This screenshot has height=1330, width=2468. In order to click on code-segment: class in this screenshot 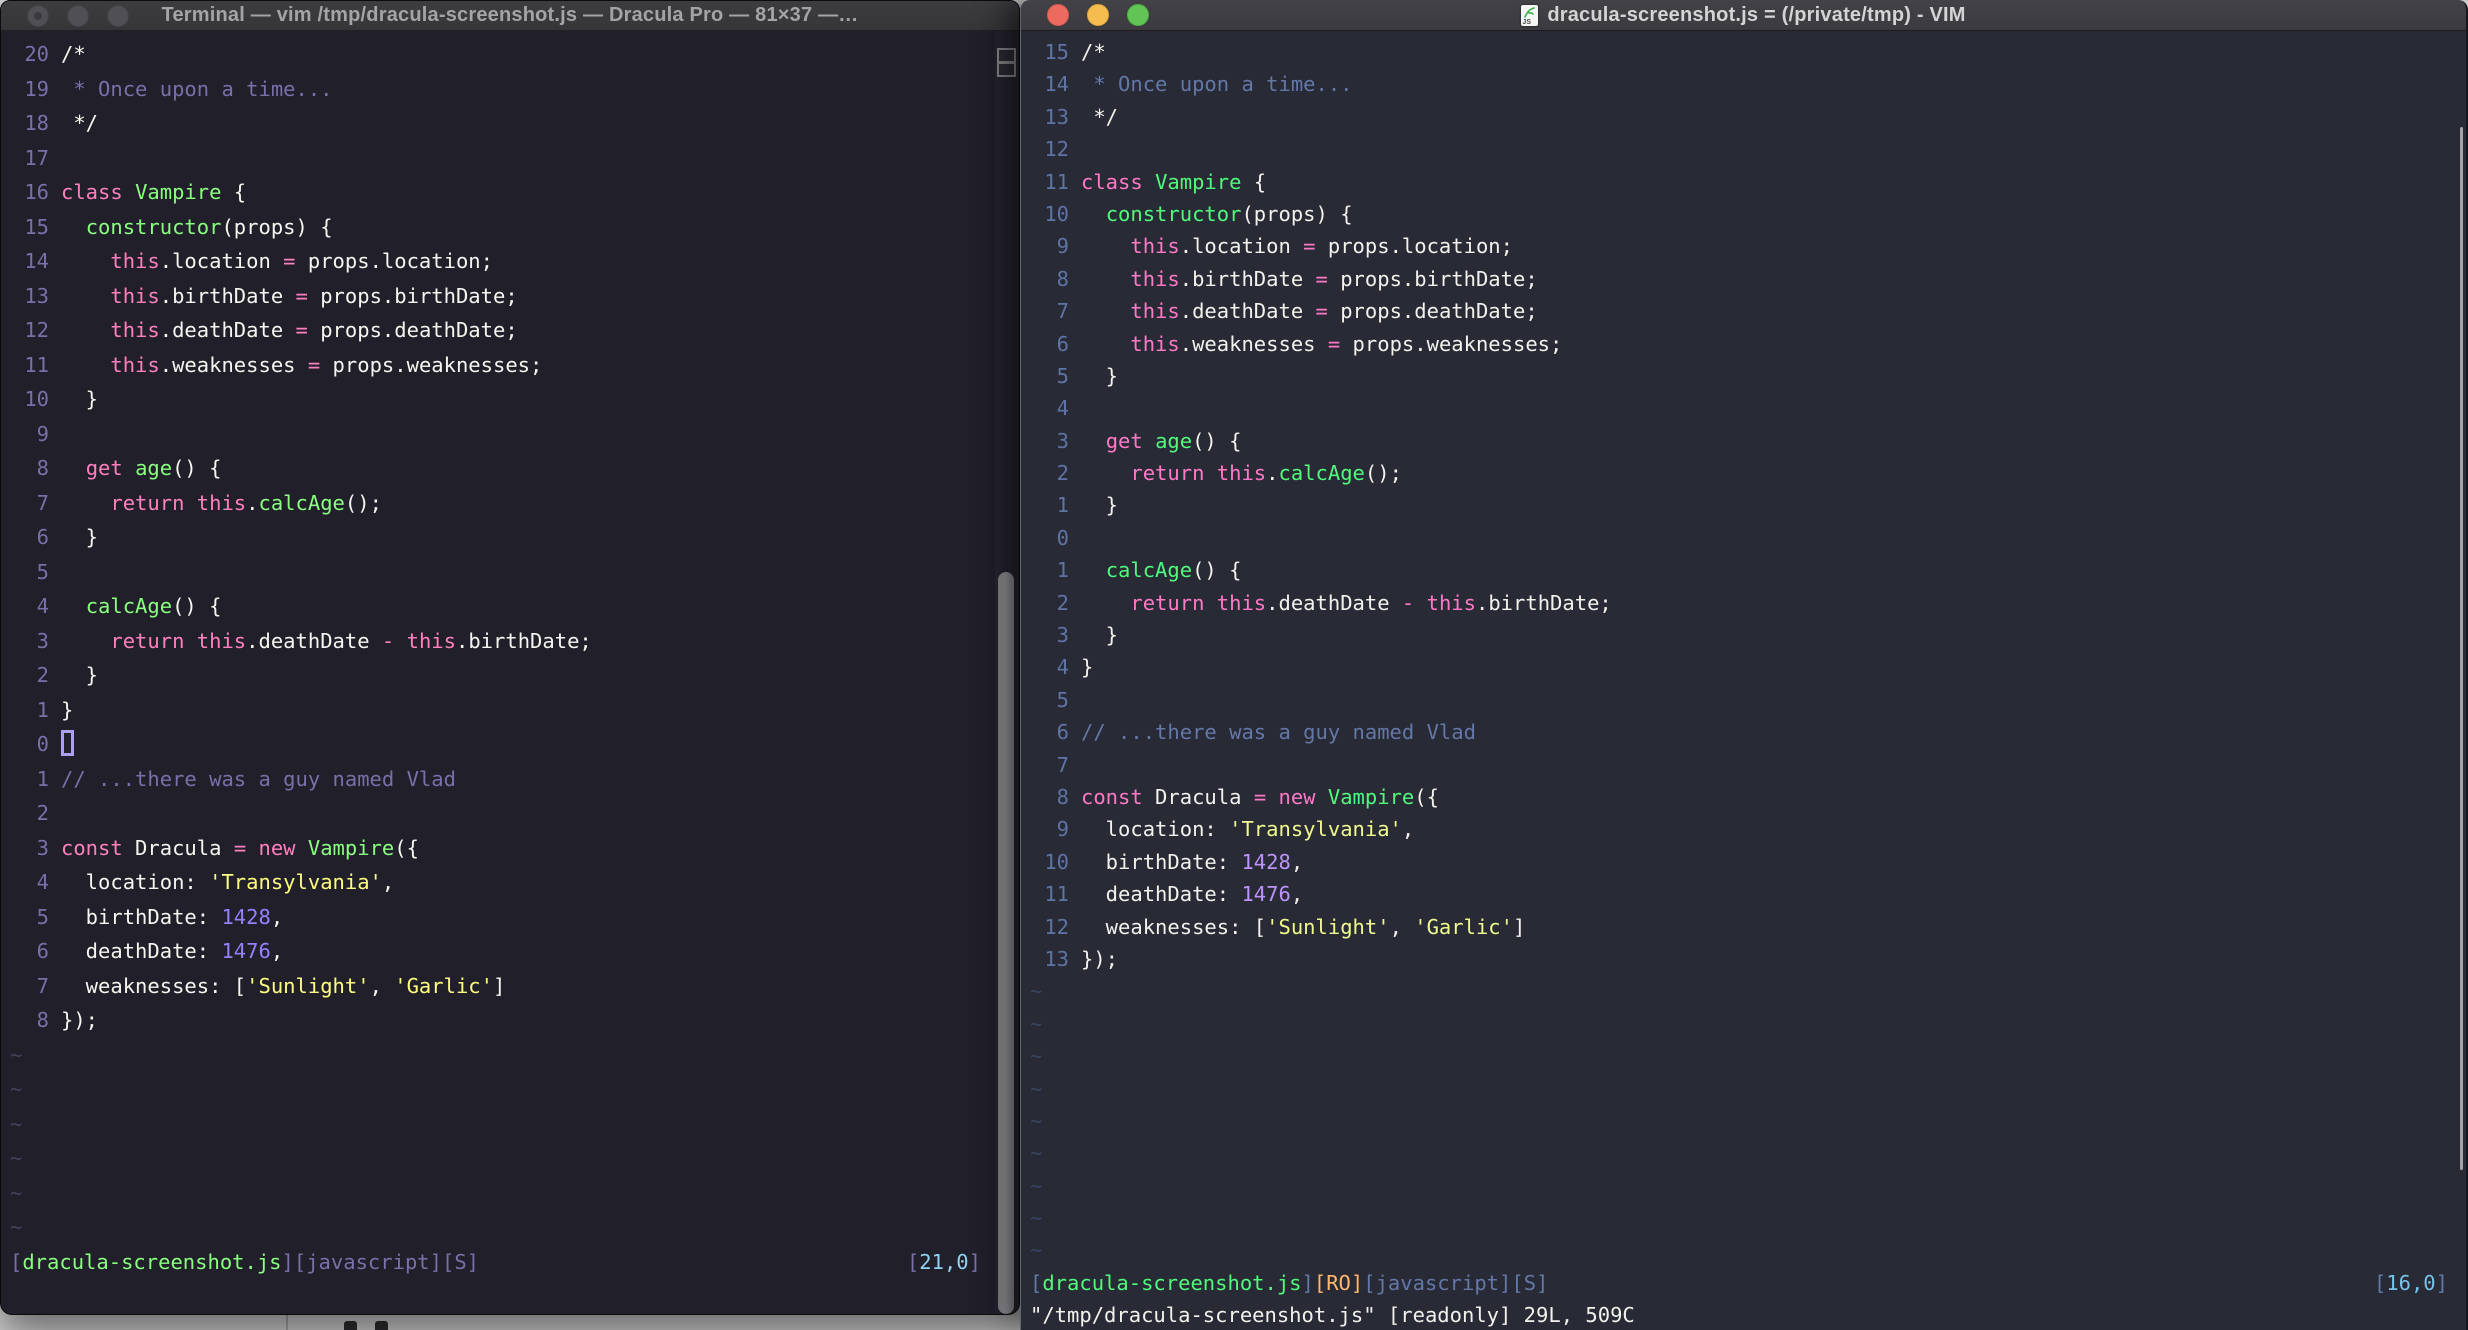, I will do `click(92, 192)`.